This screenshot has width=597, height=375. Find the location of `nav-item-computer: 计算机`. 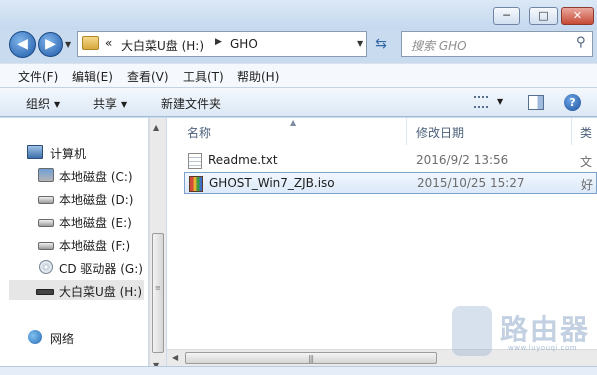

nav-item-computer: 计算机 is located at coordinates (85, 153).